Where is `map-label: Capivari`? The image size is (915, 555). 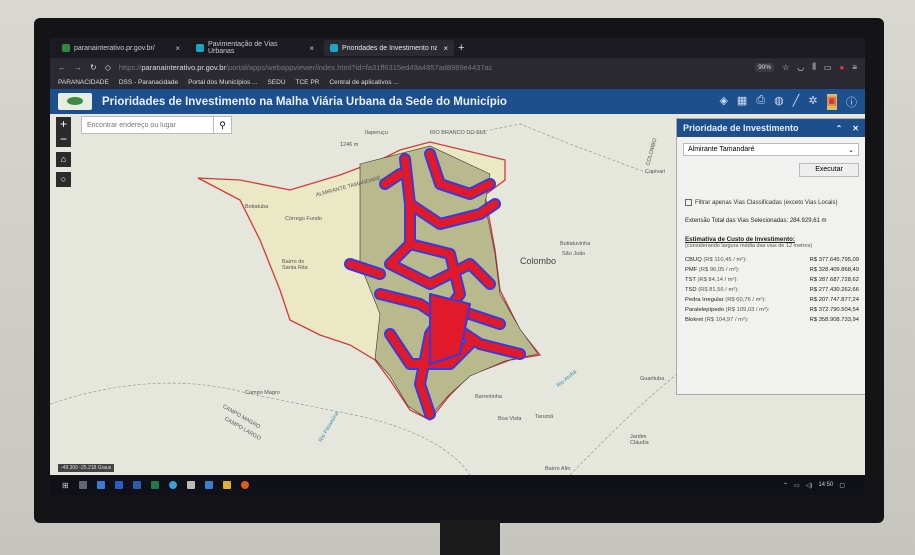 map-label: Capivari is located at coordinates (655, 172).